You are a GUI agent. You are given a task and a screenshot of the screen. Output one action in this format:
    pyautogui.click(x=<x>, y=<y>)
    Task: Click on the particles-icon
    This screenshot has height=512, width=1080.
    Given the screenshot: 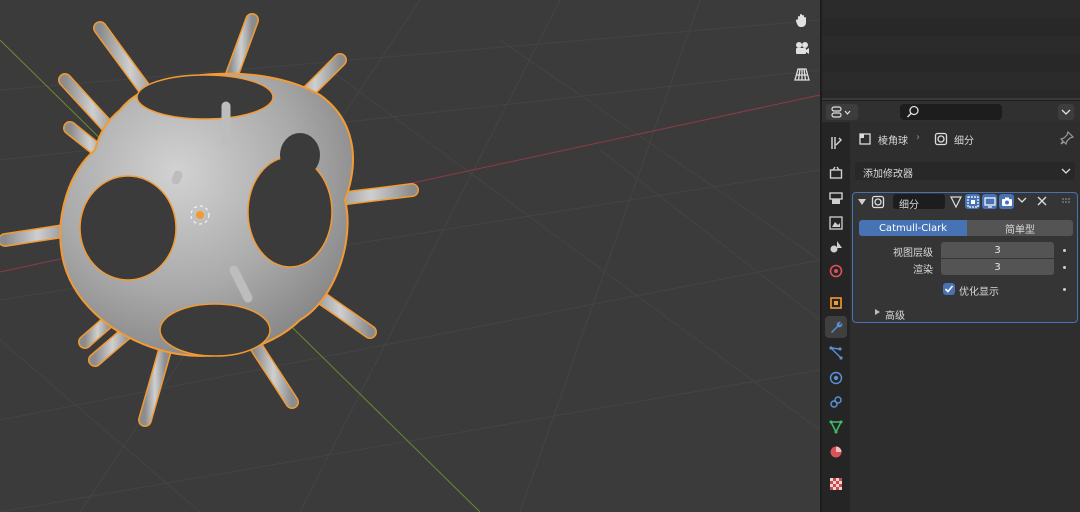 What is the action you would take?
    pyautogui.click(x=836, y=353)
    